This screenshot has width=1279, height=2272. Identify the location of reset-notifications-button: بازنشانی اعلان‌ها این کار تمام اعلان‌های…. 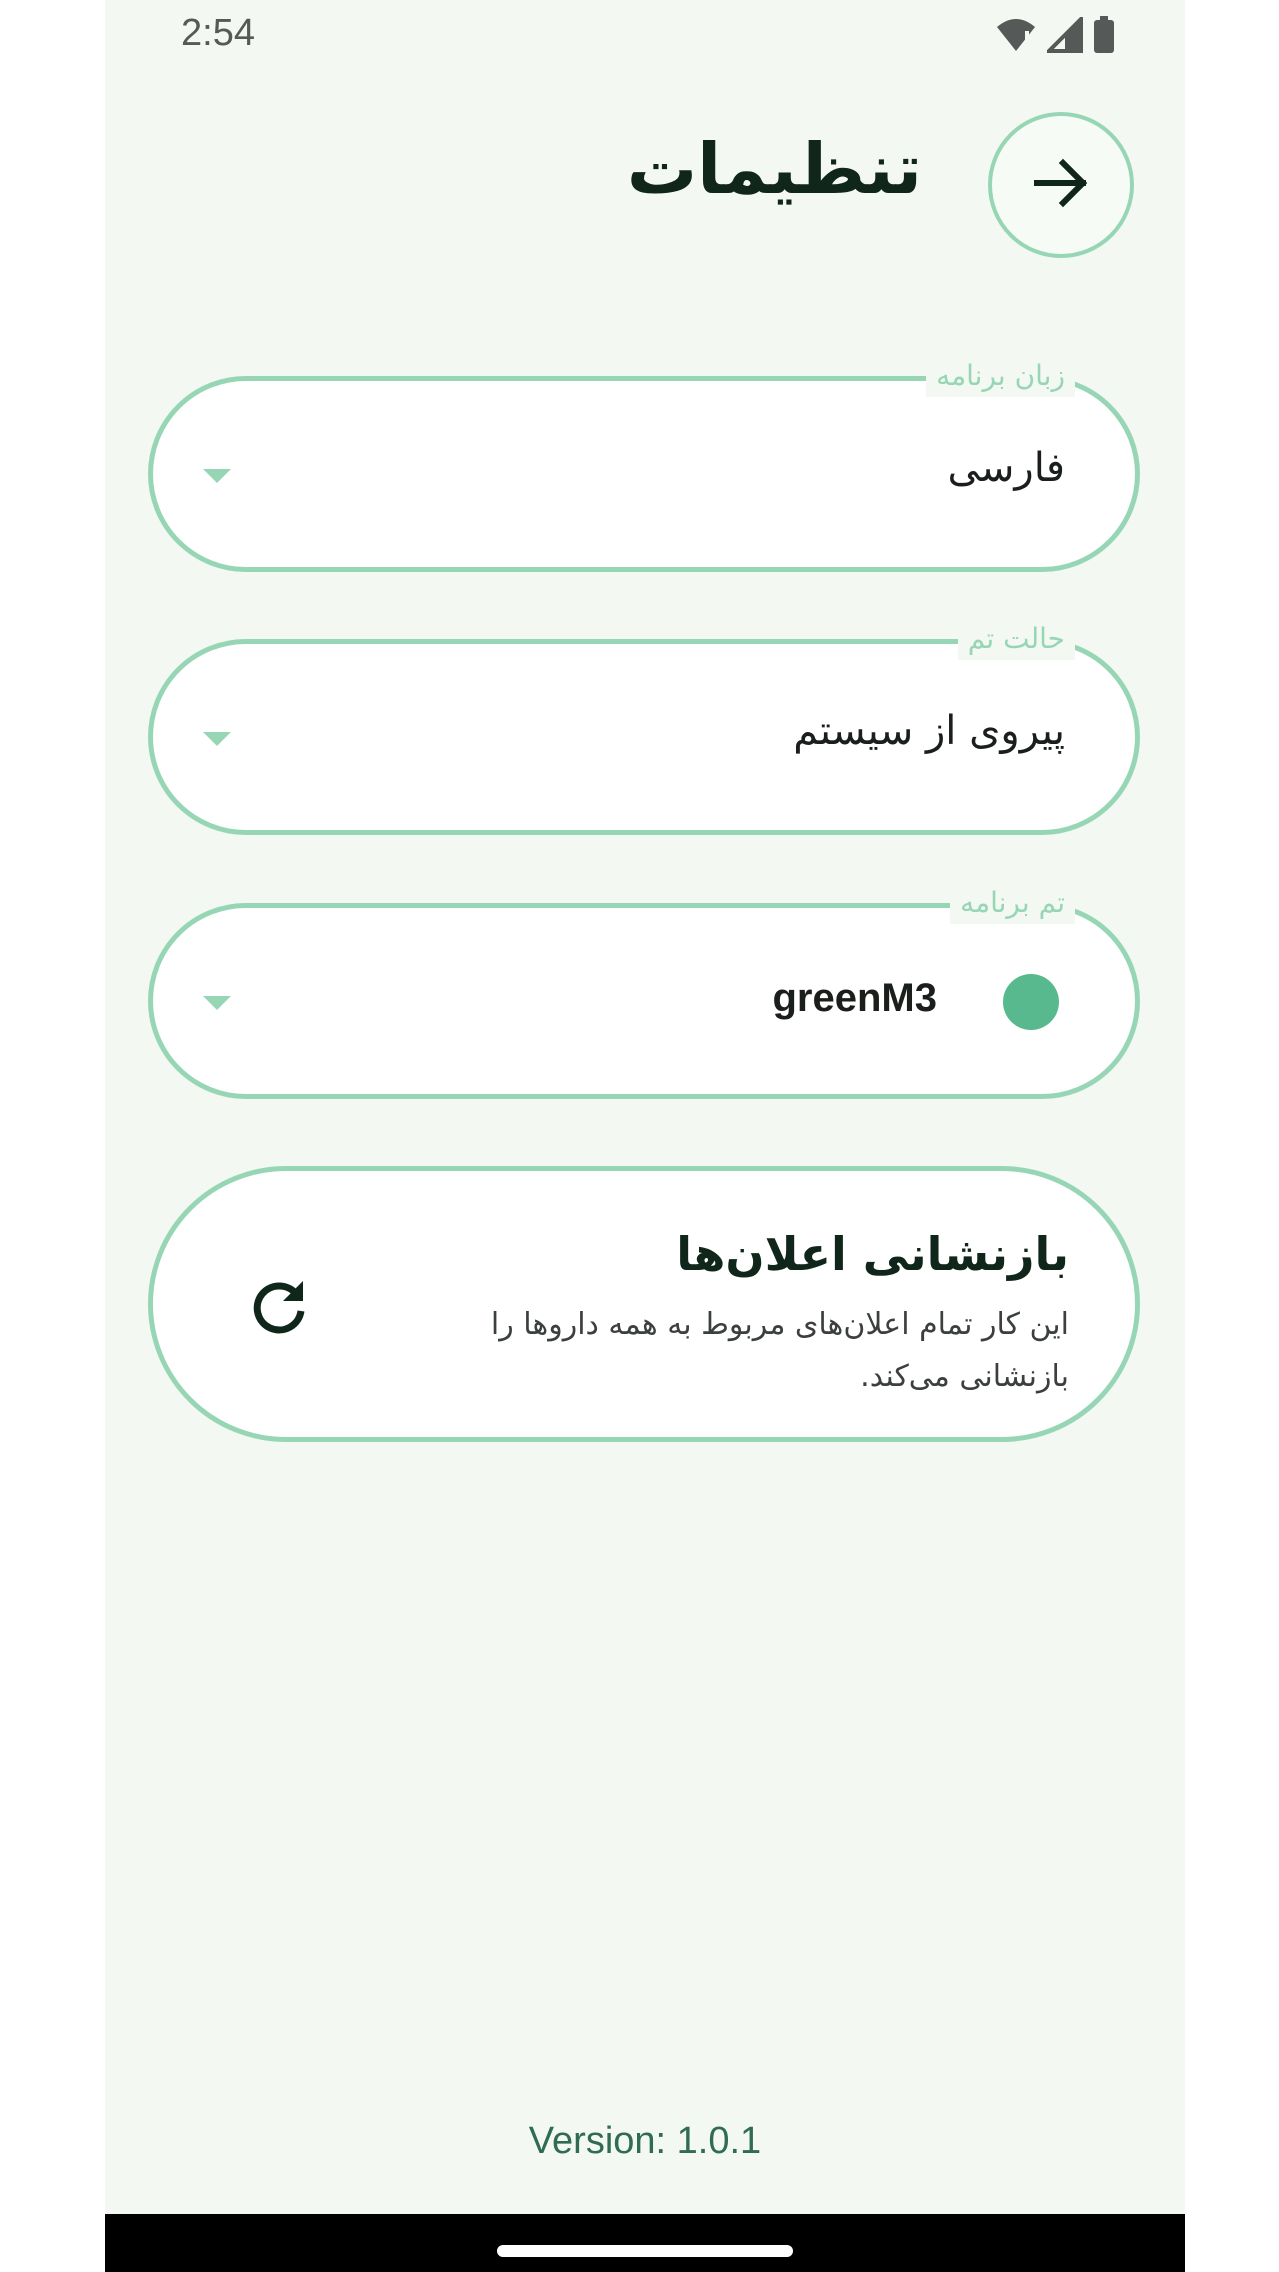
(644, 1304).